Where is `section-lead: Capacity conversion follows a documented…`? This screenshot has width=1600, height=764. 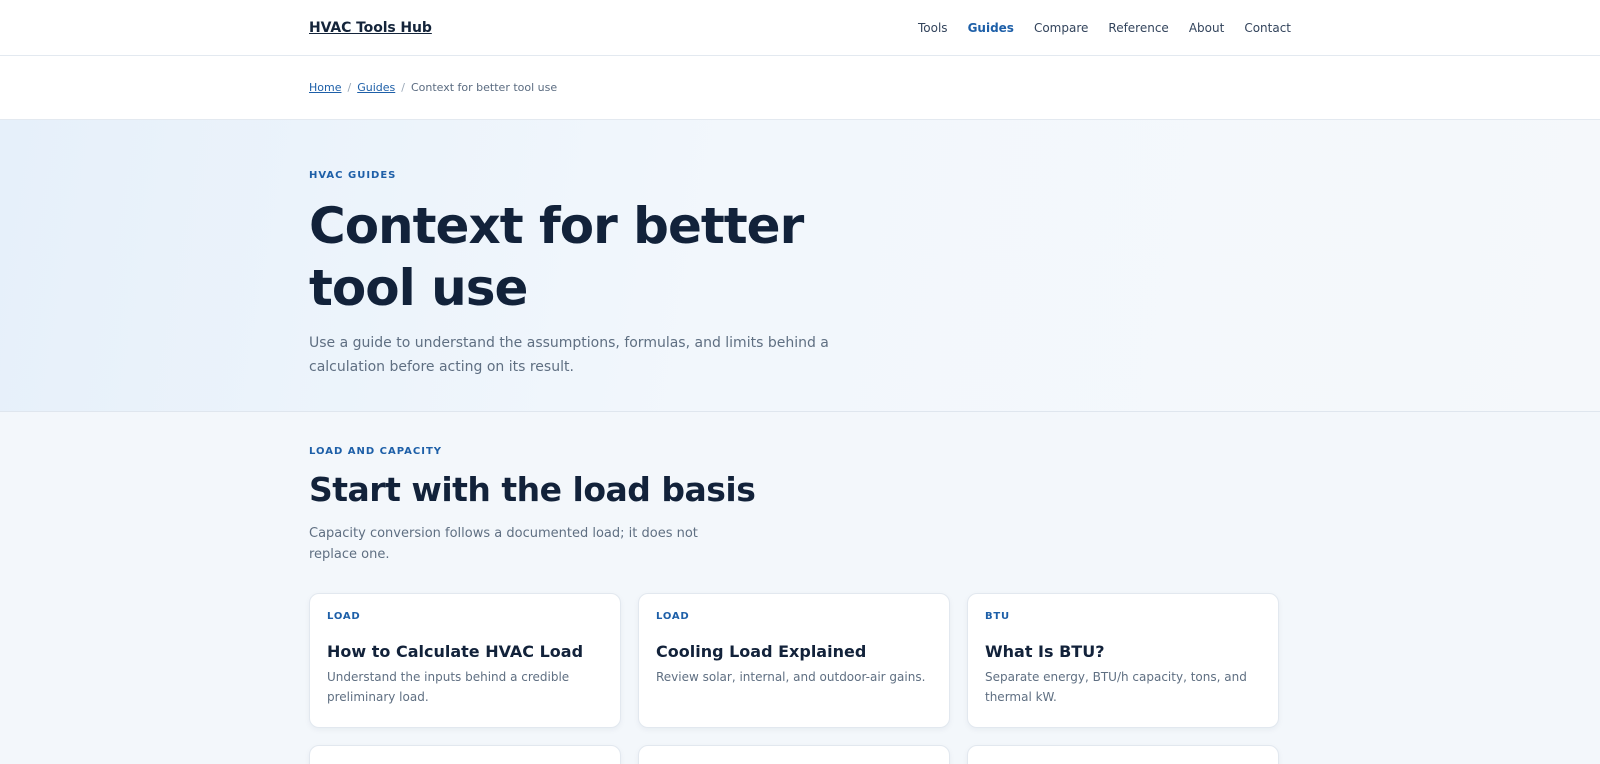 section-lead: Capacity conversion follows a documented… is located at coordinates (503, 544).